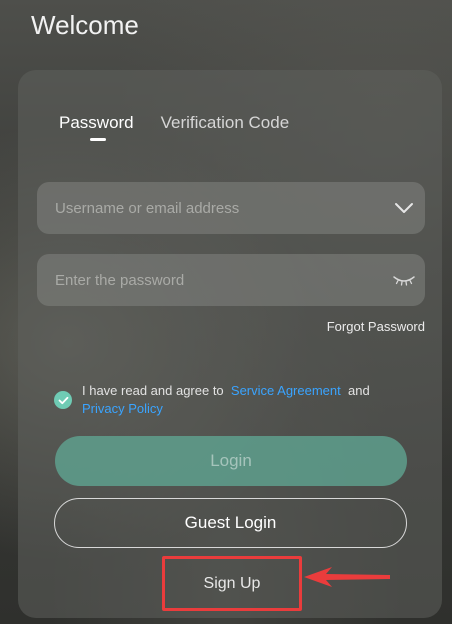 The width and height of the screenshot is (452, 624). I want to click on sign-up-label: Sign Up, so click(232, 583).